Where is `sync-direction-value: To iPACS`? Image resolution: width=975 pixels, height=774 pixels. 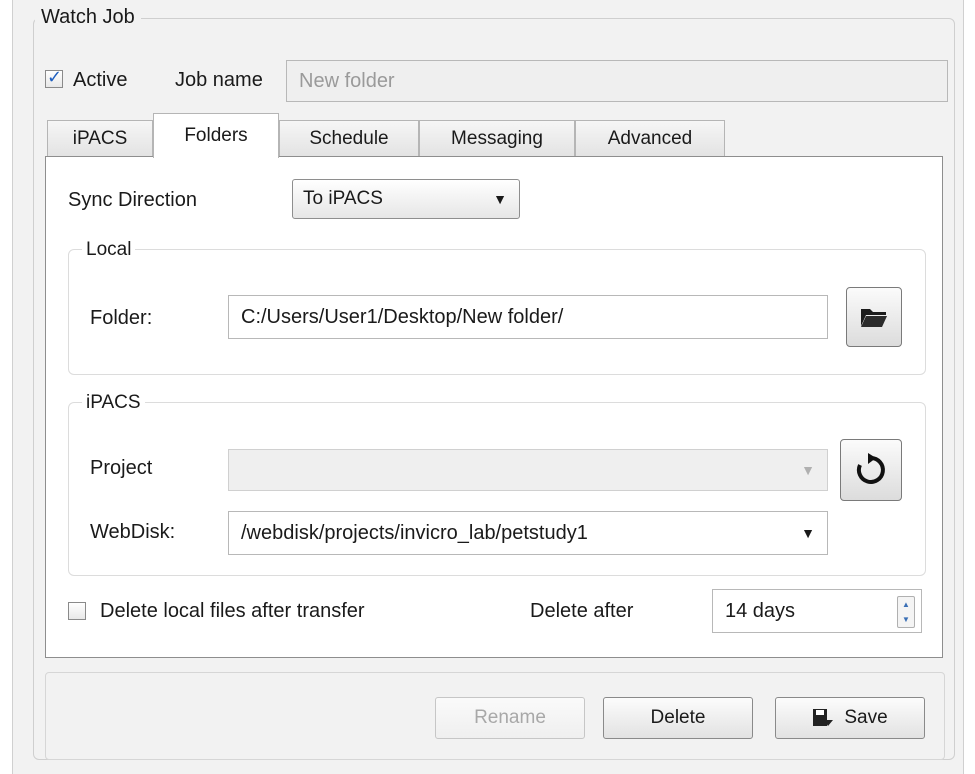 sync-direction-value: To iPACS is located at coordinates (343, 198).